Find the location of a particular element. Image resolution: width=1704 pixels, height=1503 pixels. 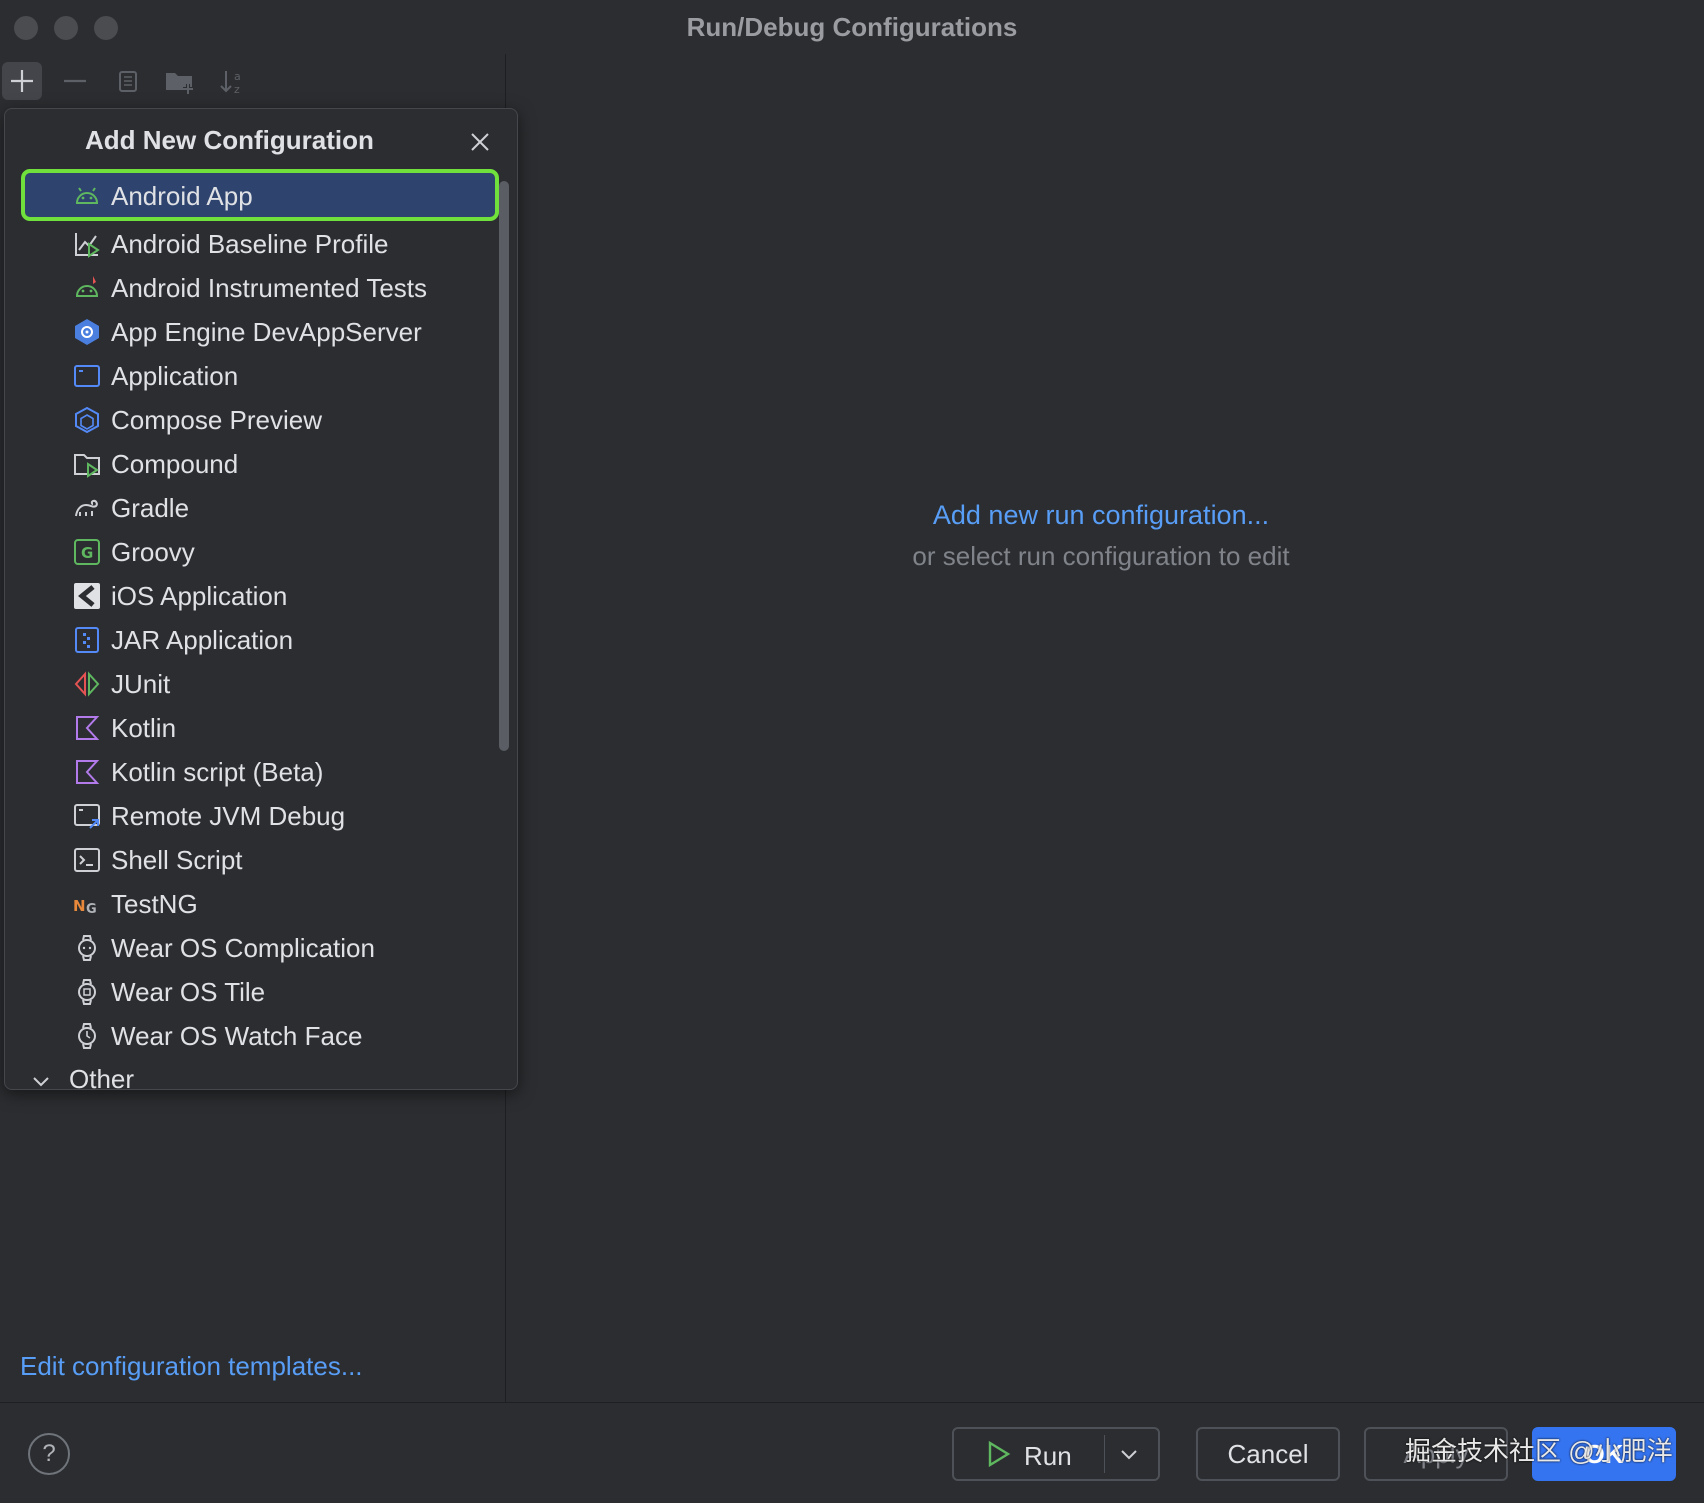

svg-text: a is located at coordinates (237, 76).